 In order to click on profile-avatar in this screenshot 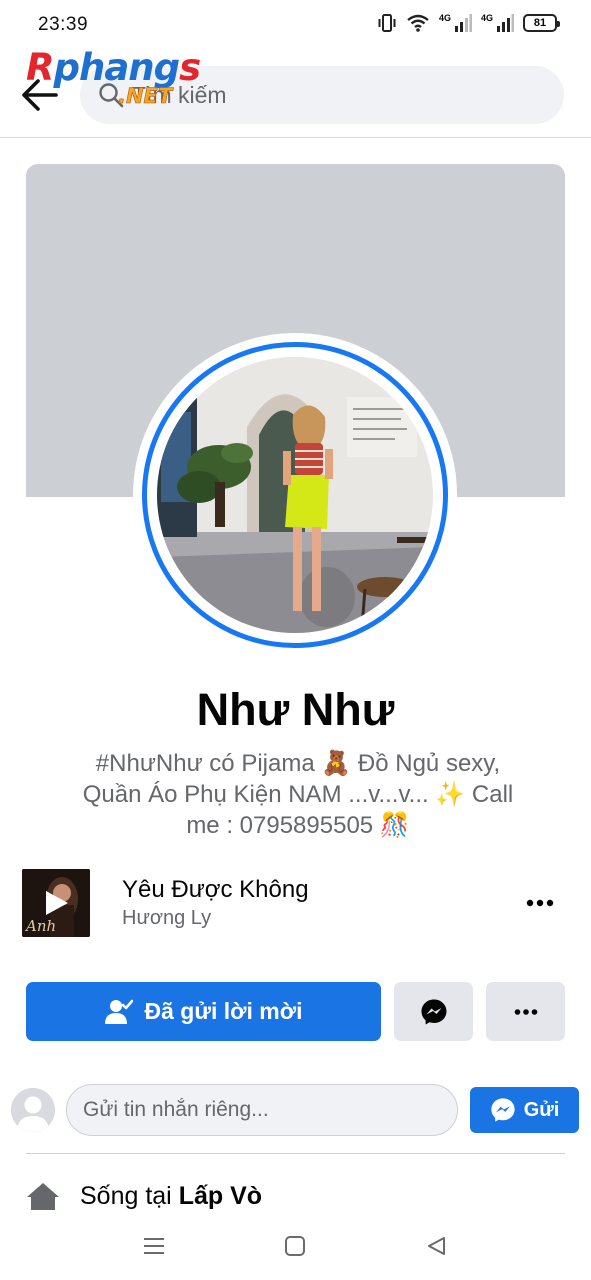, I will do `click(295, 495)`.